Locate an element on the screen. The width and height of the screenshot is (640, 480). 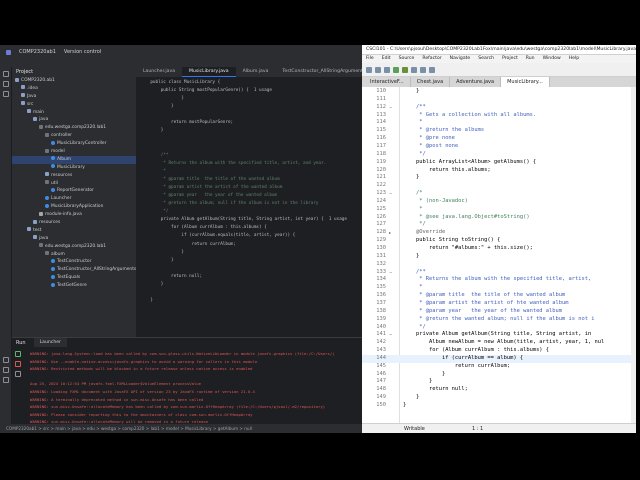
vertical-scrollbar is located at coordinates (633, 255).